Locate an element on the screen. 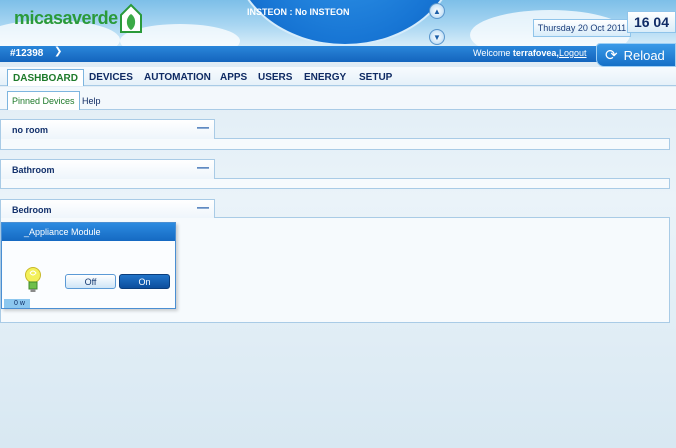 The width and height of the screenshot is (676, 448). logout-link: Logout is located at coordinates (573, 53).